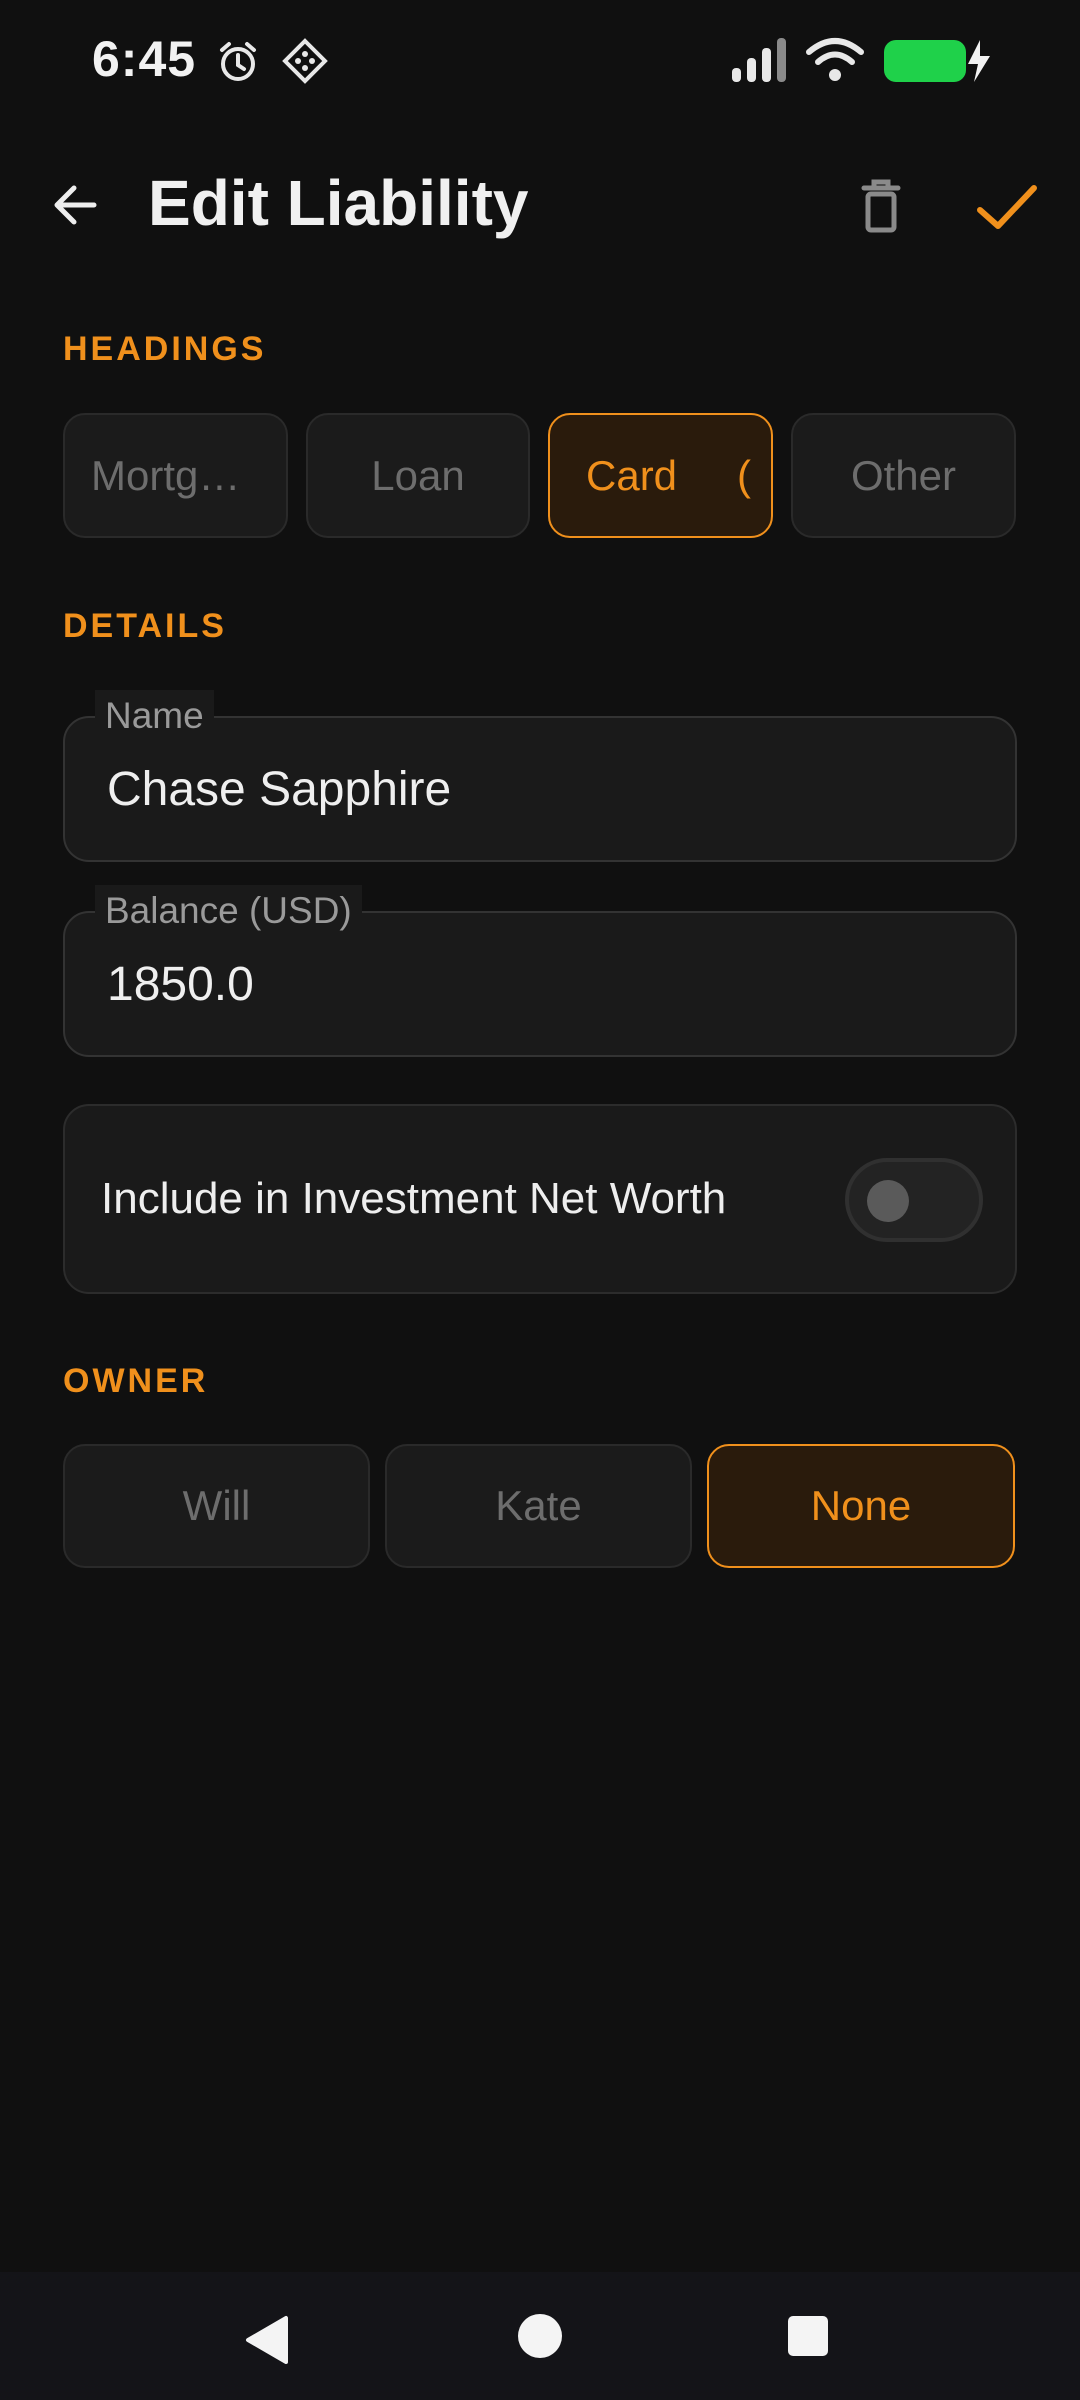 The width and height of the screenshot is (1080, 2400). Describe the element at coordinates (914, 1200) in the screenshot. I see `net-worth-toggle-switch` at that location.